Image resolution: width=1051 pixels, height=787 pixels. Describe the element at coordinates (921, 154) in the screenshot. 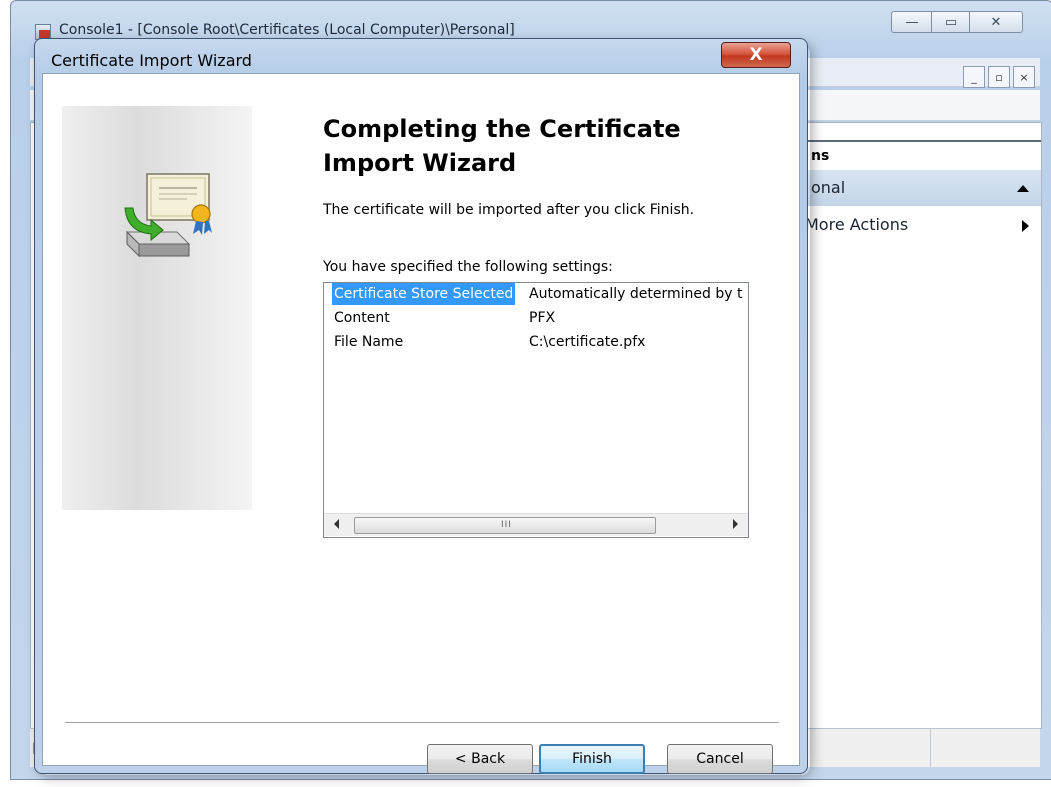

I see `actions-pane-header: ns` at that location.